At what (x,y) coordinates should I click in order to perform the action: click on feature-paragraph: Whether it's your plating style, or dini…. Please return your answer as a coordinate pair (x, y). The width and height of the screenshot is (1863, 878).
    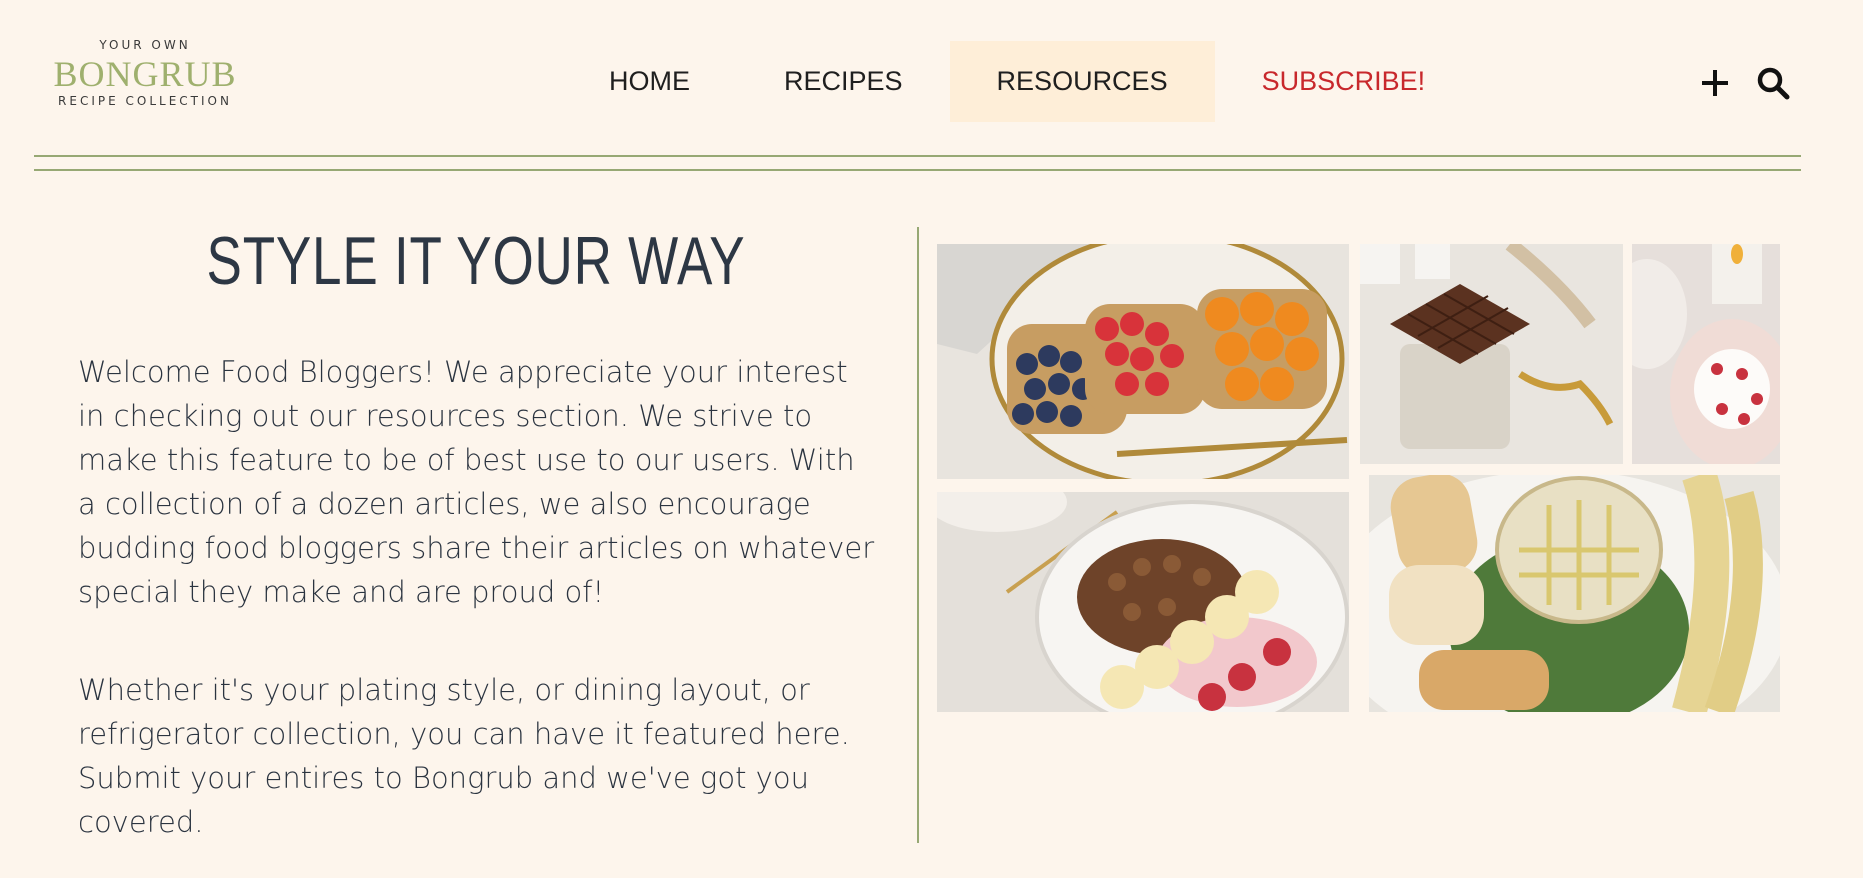
    Looking at the image, I should click on (464, 756).